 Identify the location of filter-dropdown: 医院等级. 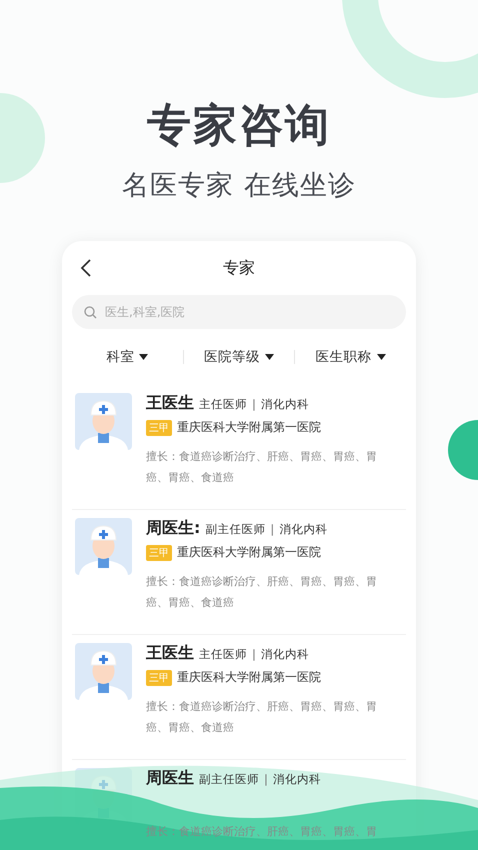
(239, 357).